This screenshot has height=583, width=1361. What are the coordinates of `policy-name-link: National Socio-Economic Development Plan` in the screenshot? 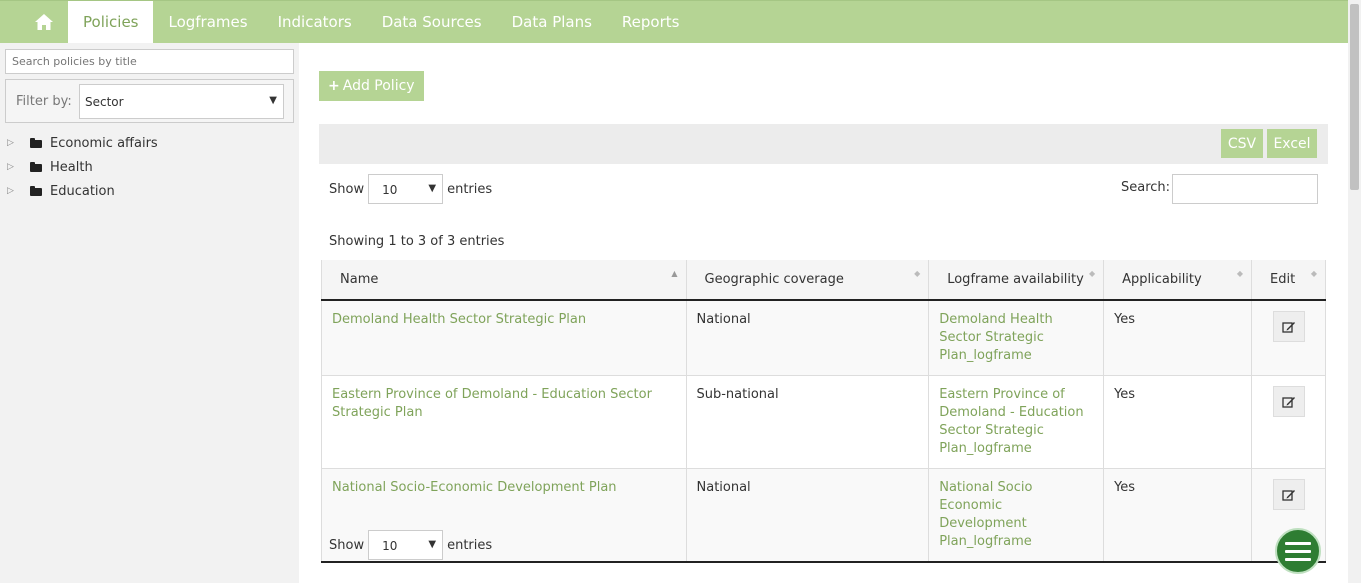 It's located at (474, 487).